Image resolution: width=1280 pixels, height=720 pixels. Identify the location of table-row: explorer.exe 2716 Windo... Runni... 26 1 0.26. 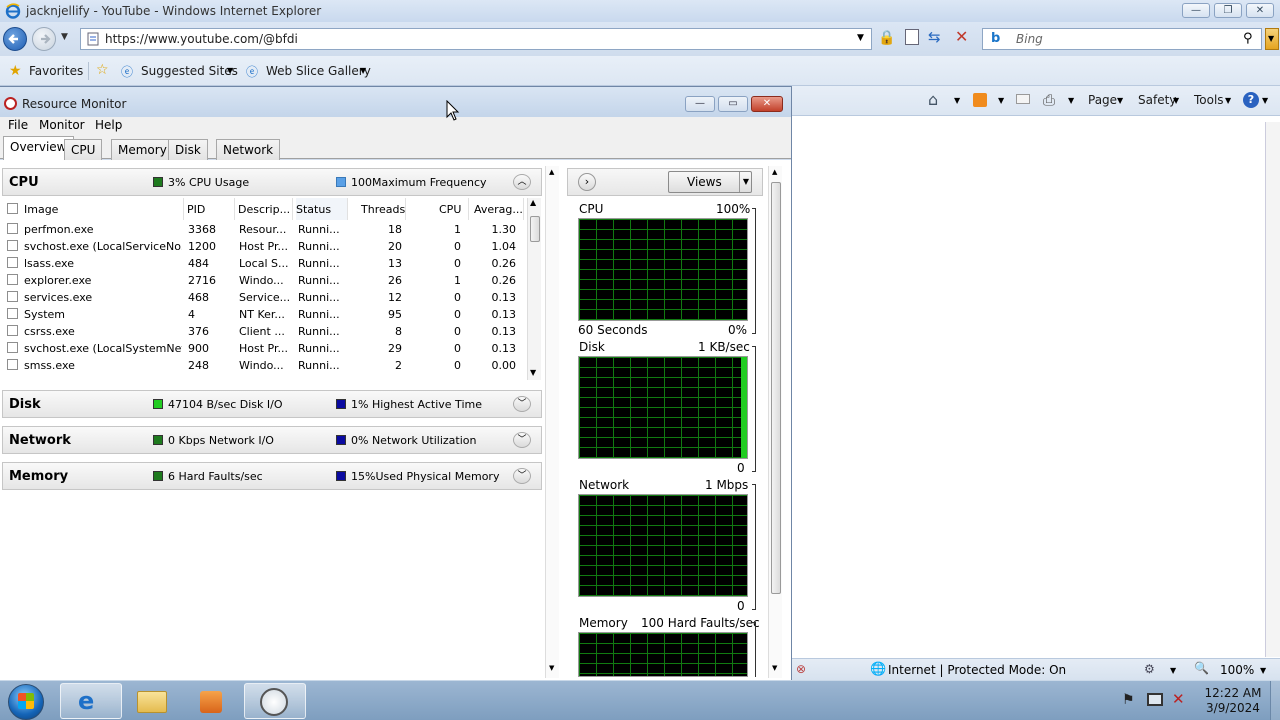
(265, 280).